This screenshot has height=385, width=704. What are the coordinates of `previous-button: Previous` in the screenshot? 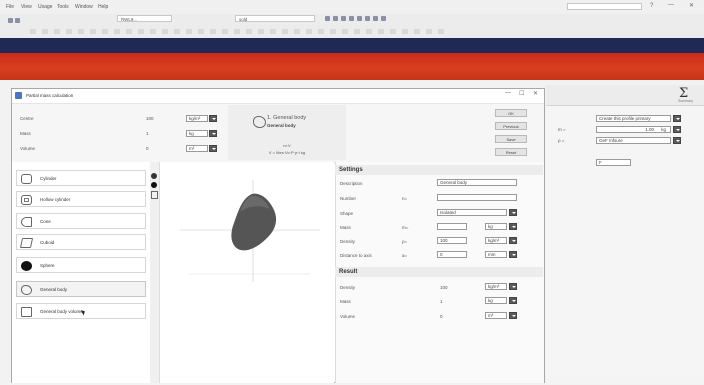 It's located at (511, 126).